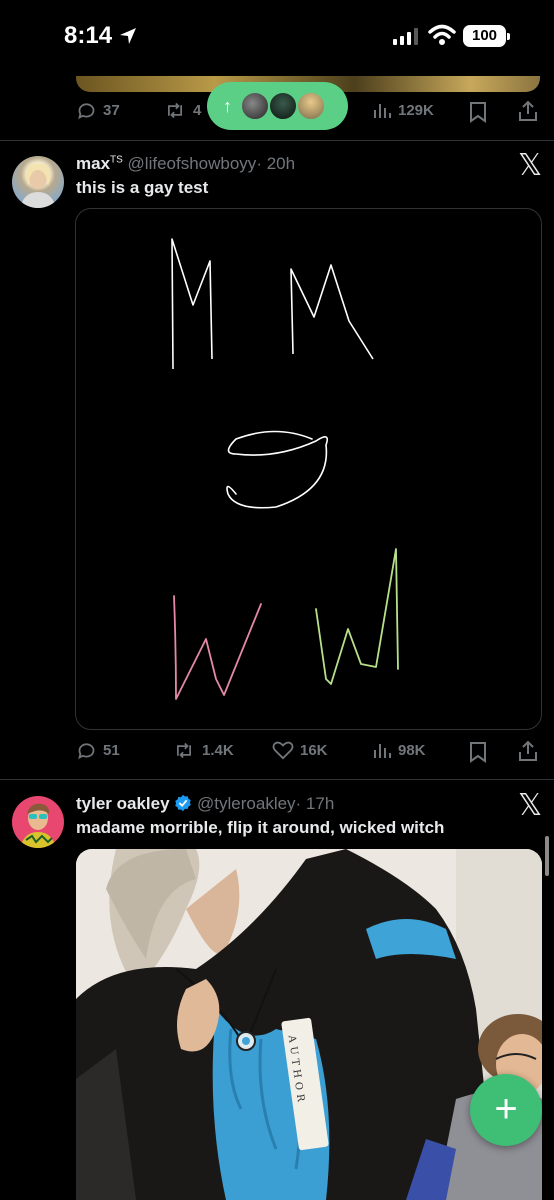  I want to click on reply-count: 51, so click(111, 750).